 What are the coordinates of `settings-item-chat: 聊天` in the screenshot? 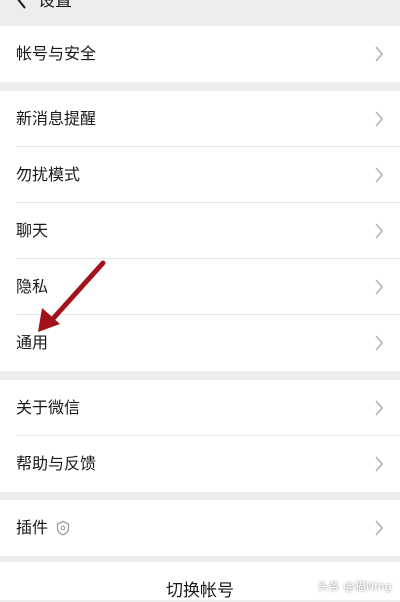 It's located at (200, 231).